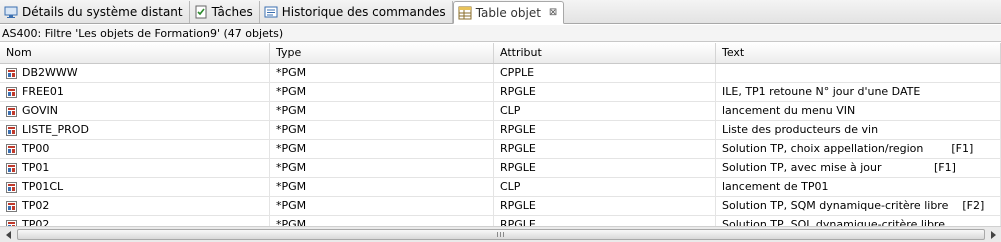 This screenshot has height=242, width=1001. What do you see at coordinates (858, 130) in the screenshot?
I see `cell-text: Liste des producteurs de vin` at bounding box center [858, 130].